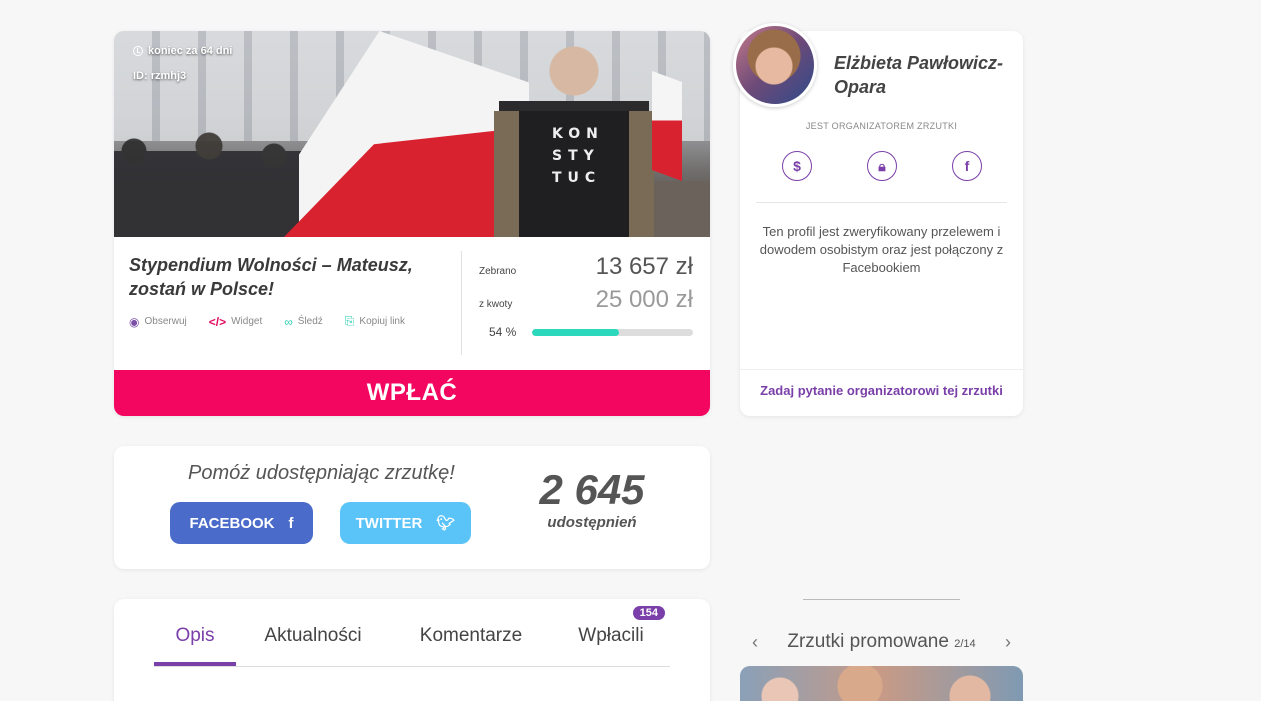 The image size is (1261, 701). I want to click on tab-description: Opis, so click(195, 644).